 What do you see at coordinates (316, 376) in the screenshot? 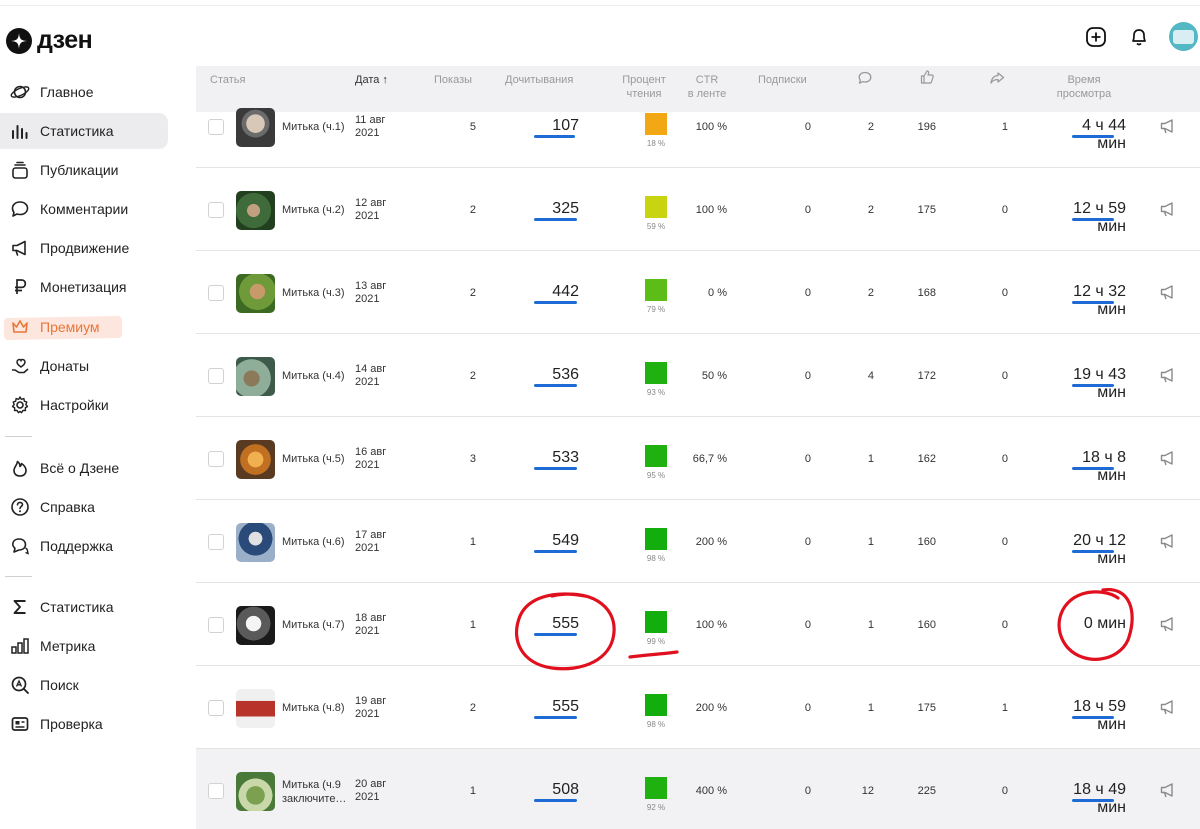
I see `article-title: Митька (ч.4)` at bounding box center [316, 376].